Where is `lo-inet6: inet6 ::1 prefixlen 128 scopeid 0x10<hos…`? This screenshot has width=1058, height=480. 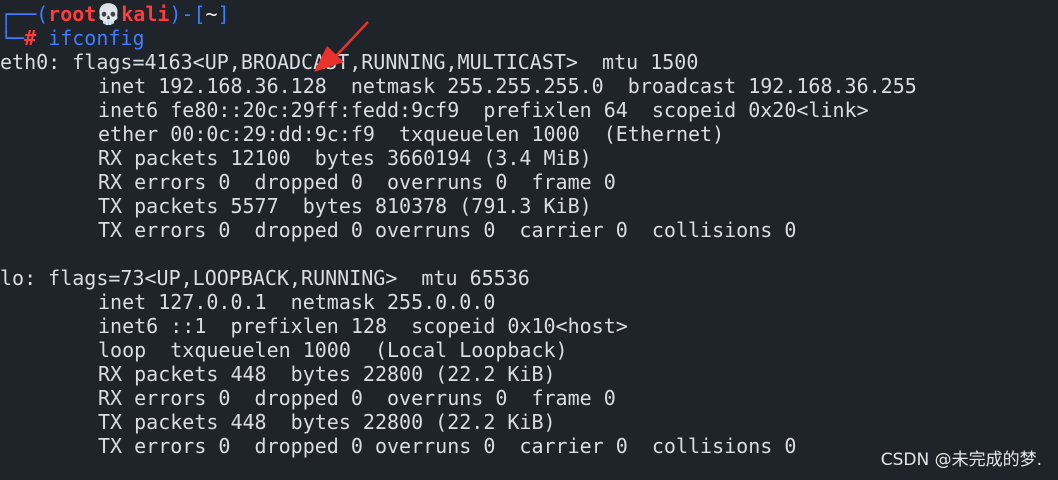 lo-inet6: inet6 ::1 prefixlen 128 scopeid 0x10<hos… is located at coordinates (363, 326).